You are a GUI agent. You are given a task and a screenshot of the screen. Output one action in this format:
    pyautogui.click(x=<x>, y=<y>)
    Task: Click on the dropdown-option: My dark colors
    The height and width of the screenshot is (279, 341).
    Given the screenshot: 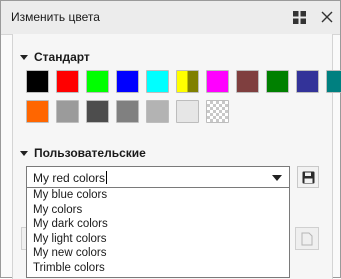 What is the action you would take?
    pyautogui.click(x=158, y=224)
    